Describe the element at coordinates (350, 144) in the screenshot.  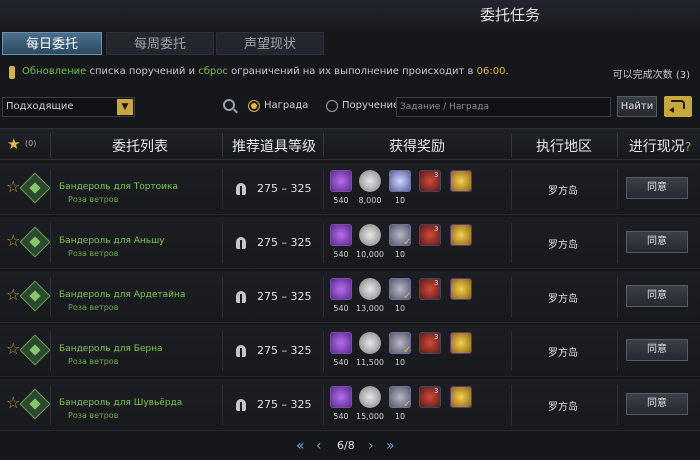
I see `table-header: ★ (0) 委托列表 推荐道具等级 获得奖励 执行地区 进行现况?` at that location.